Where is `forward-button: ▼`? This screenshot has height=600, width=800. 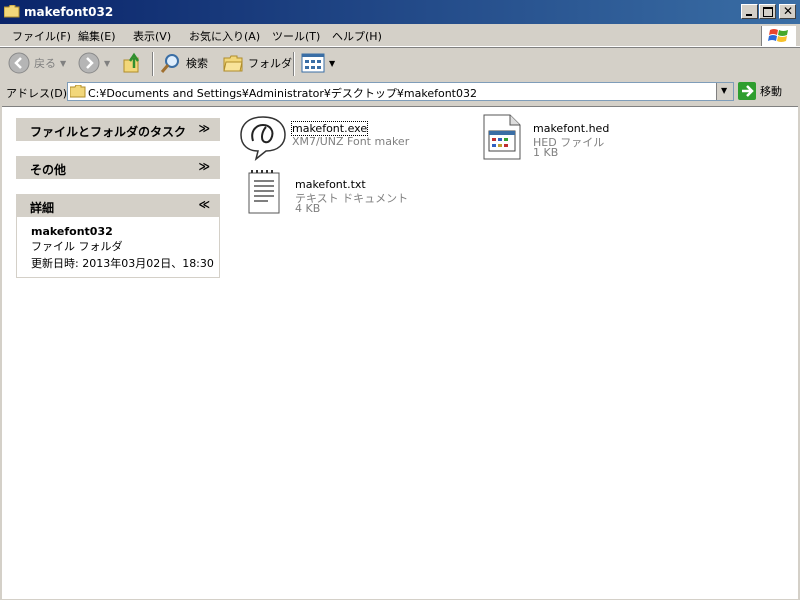
forward-button: ▼ is located at coordinates (94, 63).